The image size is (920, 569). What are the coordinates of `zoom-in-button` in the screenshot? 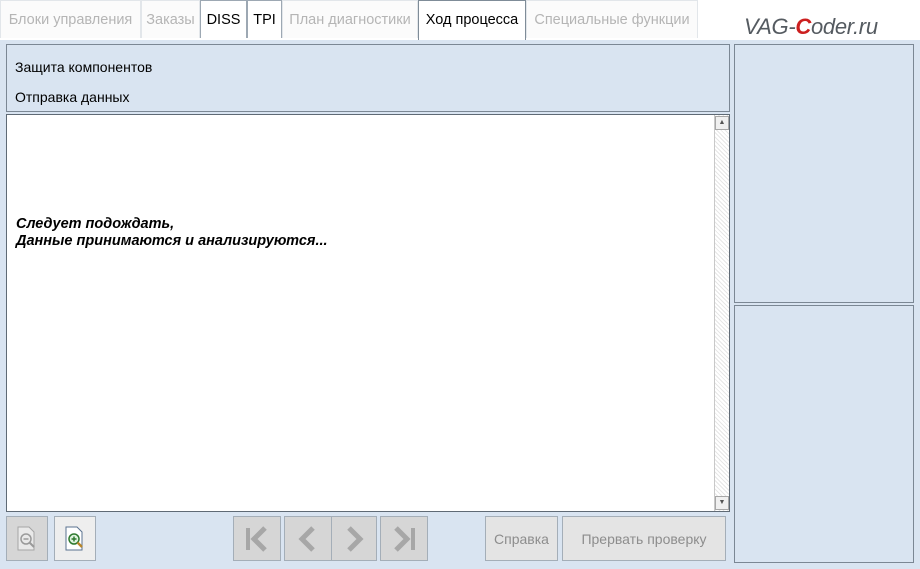 It's located at (75, 538).